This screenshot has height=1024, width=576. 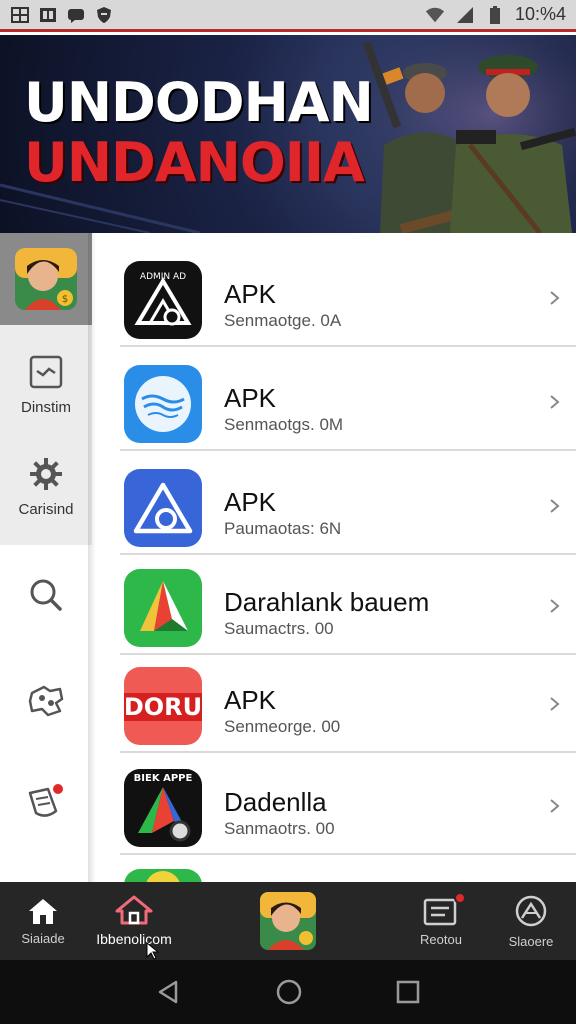 I want to click on app-subtitle: Saumactrs. 00, so click(x=279, y=628).